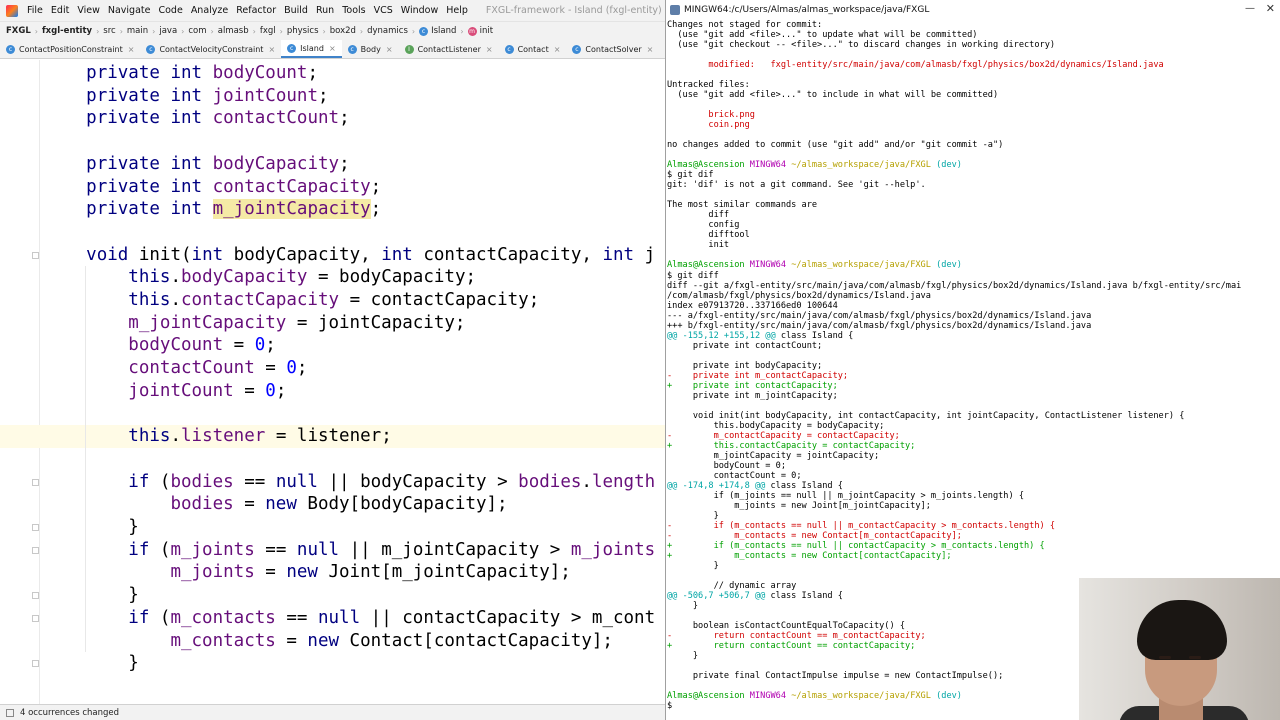 The width and height of the screenshot is (1280, 720). What do you see at coordinates (690, 175) in the screenshot?
I see `terminal-line: $ git dif` at bounding box center [690, 175].